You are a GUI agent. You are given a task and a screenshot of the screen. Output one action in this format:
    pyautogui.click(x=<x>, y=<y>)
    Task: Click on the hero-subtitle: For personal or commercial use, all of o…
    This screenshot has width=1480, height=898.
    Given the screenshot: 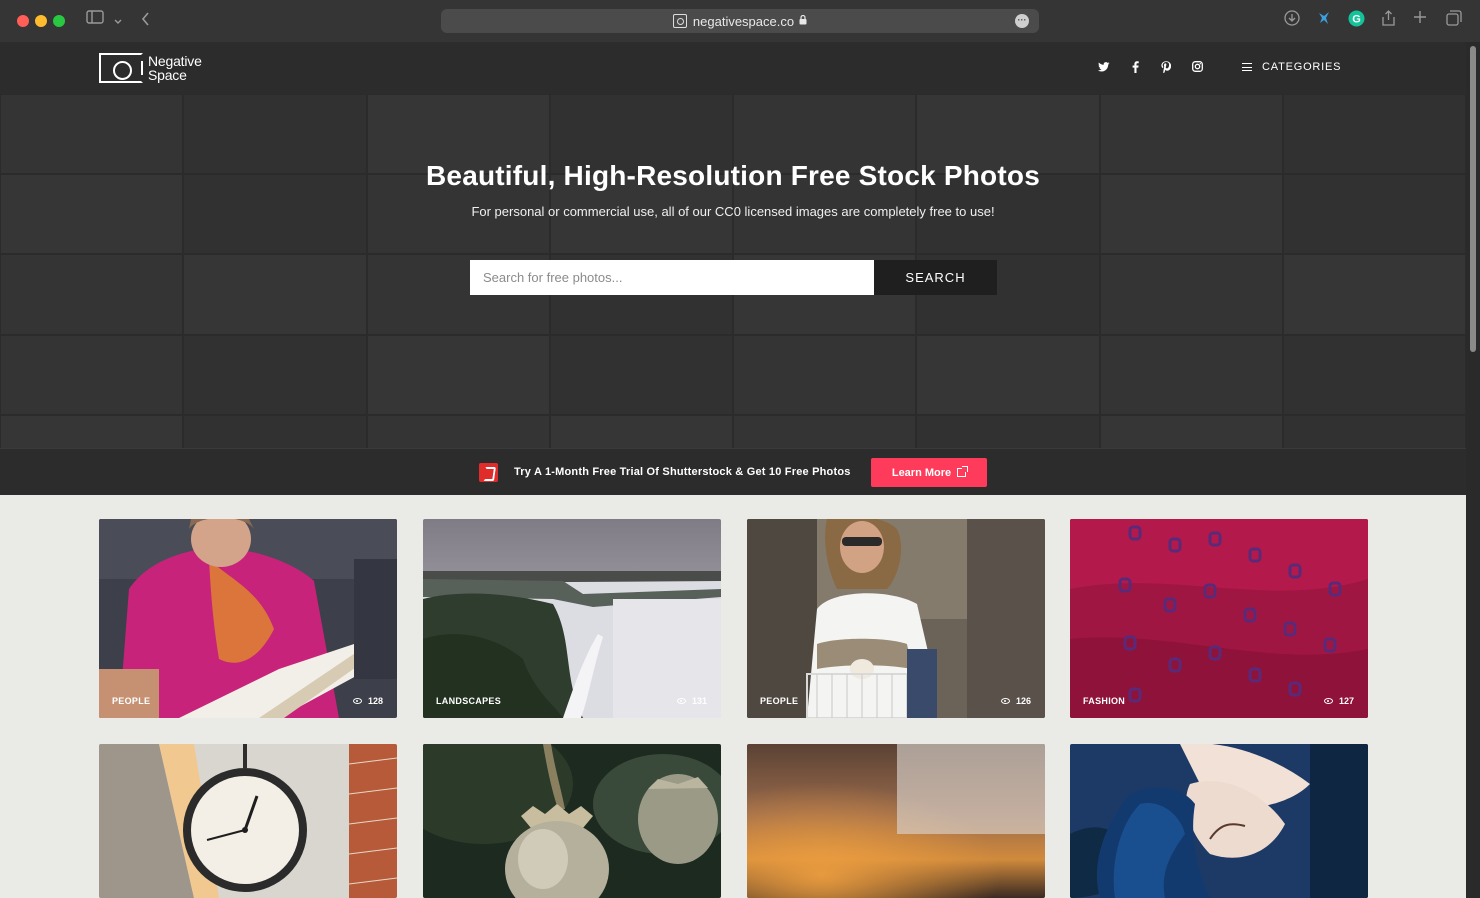 What is the action you would take?
    pyautogui.click(x=733, y=211)
    